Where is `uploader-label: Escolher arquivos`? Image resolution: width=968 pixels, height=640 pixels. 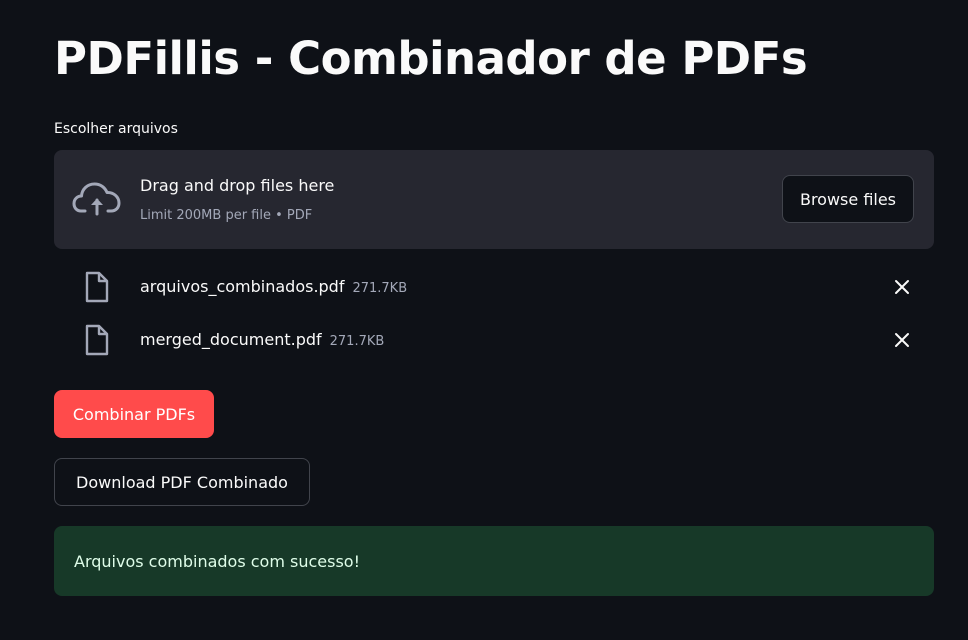 uploader-label: Escolher arquivos is located at coordinates (116, 129).